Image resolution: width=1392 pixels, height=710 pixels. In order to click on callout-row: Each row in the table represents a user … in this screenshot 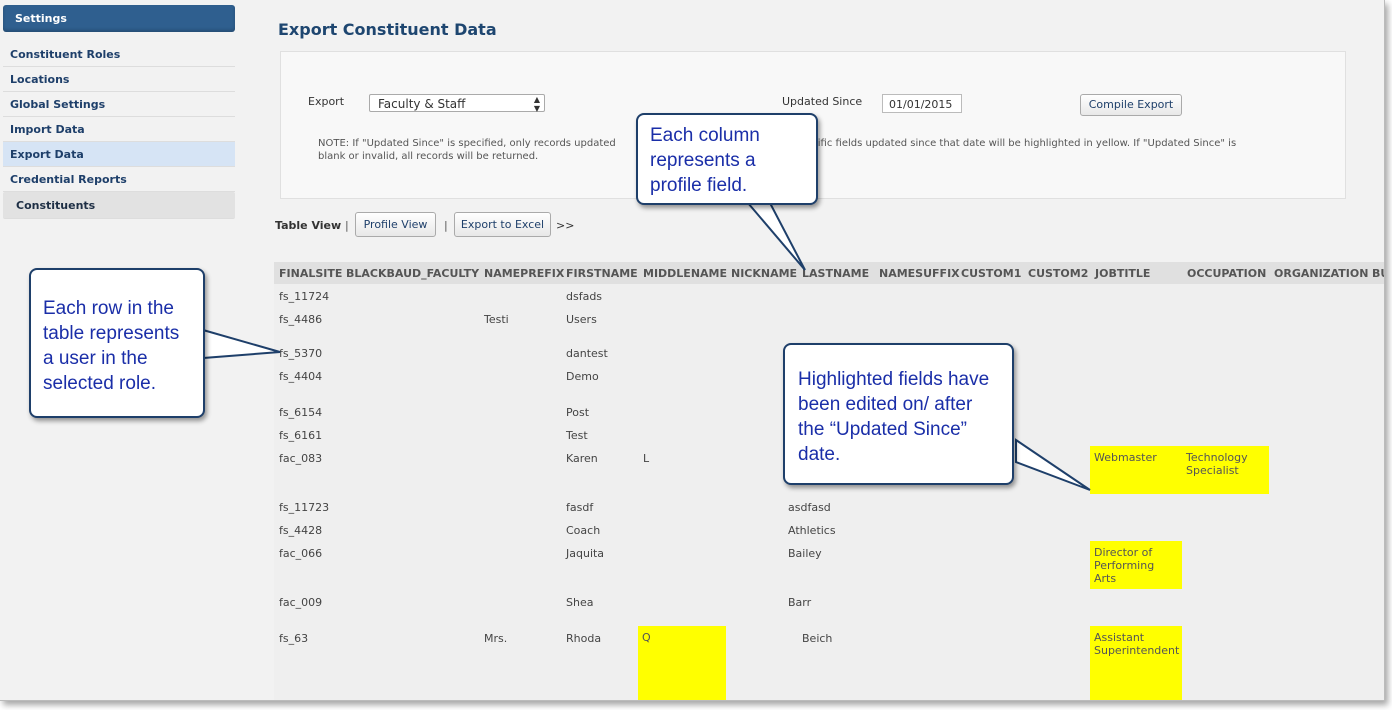, I will do `click(117, 343)`.